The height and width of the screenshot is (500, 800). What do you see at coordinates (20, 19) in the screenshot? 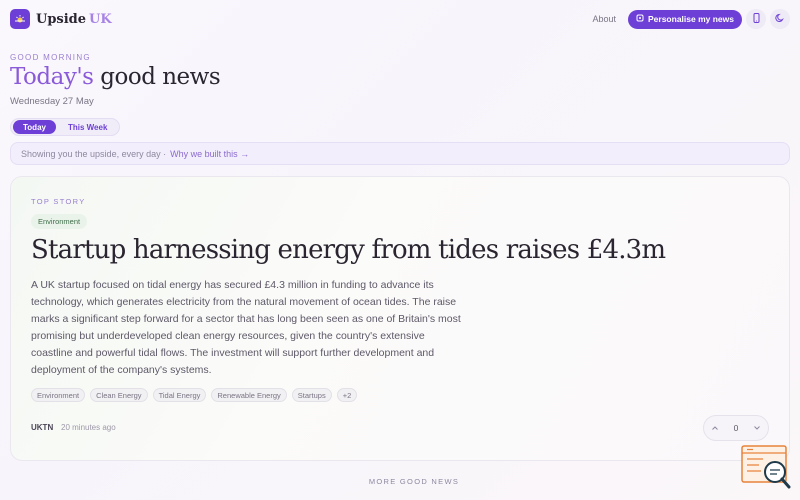
I see `sun-icon` at bounding box center [20, 19].